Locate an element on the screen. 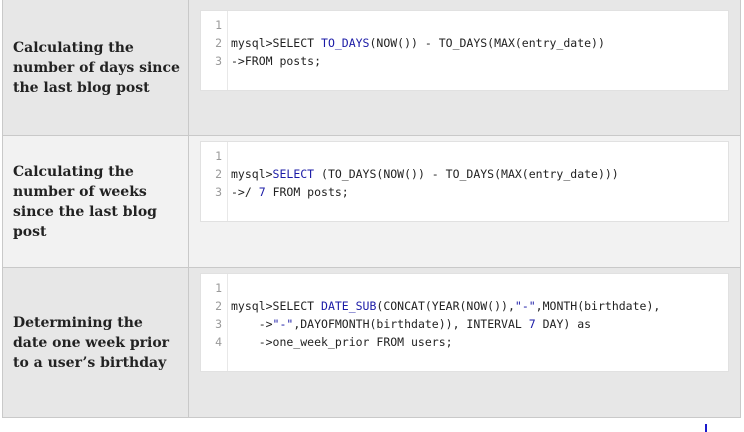  line-number-gutter: 1 2 3 4 is located at coordinates (214, 322).